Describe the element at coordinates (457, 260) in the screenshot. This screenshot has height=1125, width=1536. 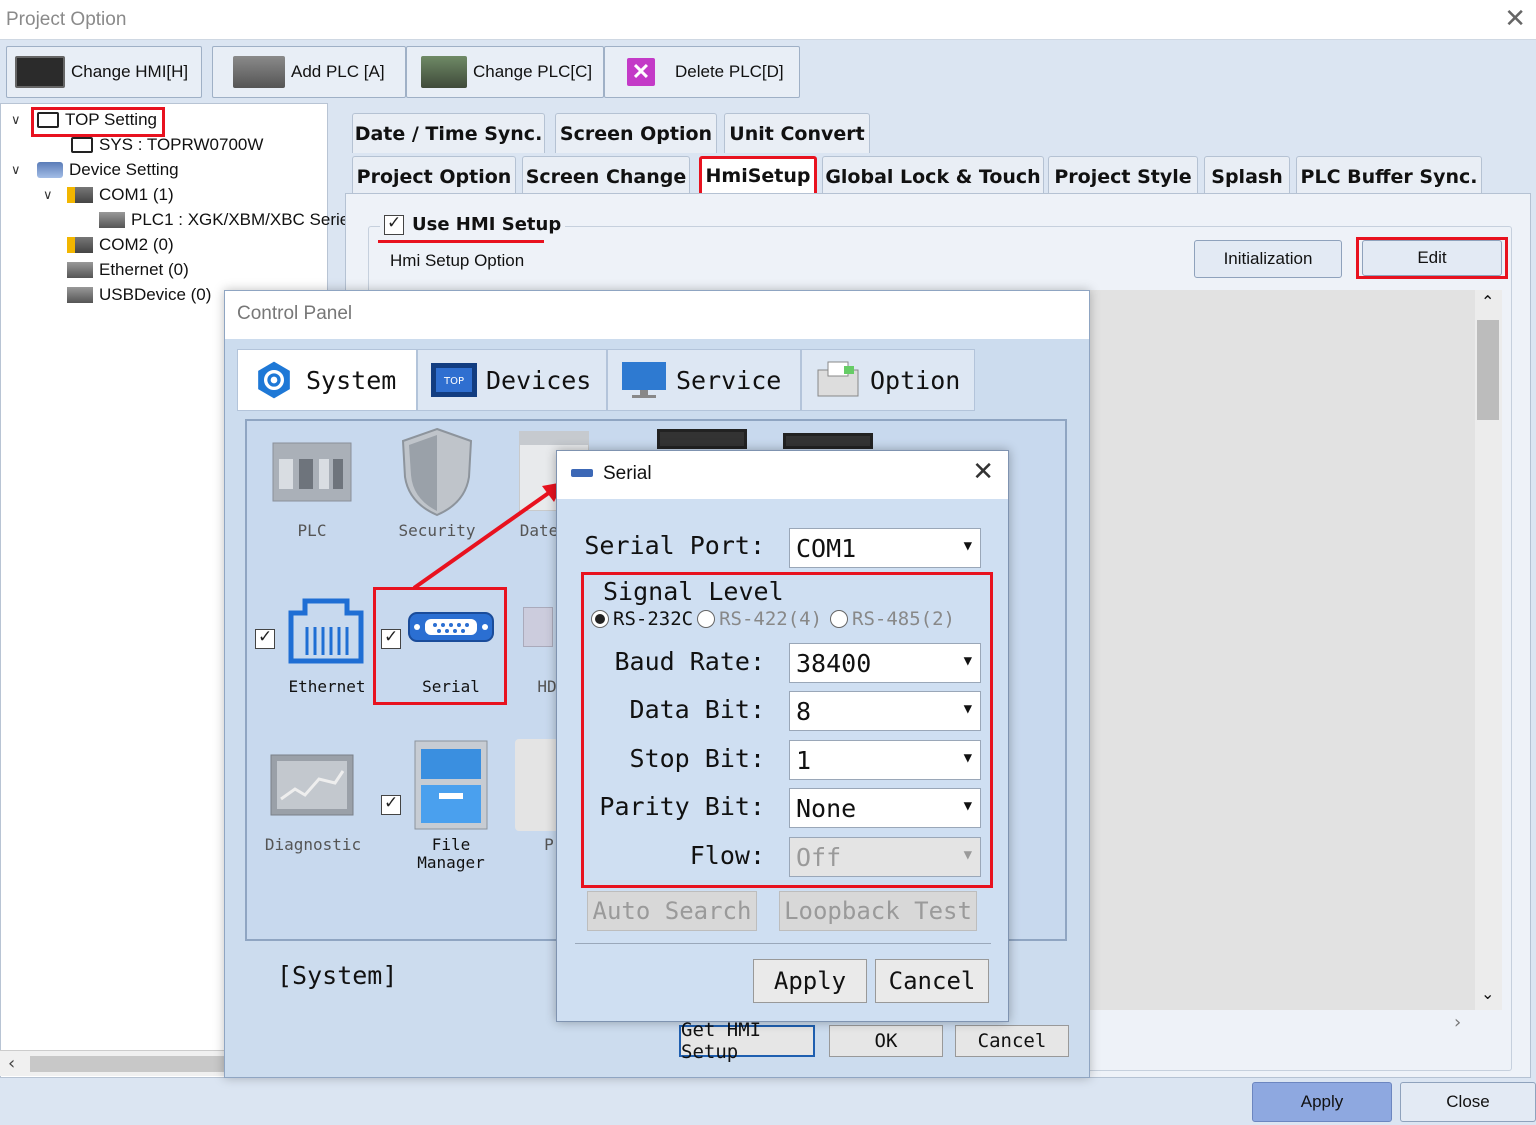
I see `hmi-setup-option-label: Hmi Setup Option` at that location.